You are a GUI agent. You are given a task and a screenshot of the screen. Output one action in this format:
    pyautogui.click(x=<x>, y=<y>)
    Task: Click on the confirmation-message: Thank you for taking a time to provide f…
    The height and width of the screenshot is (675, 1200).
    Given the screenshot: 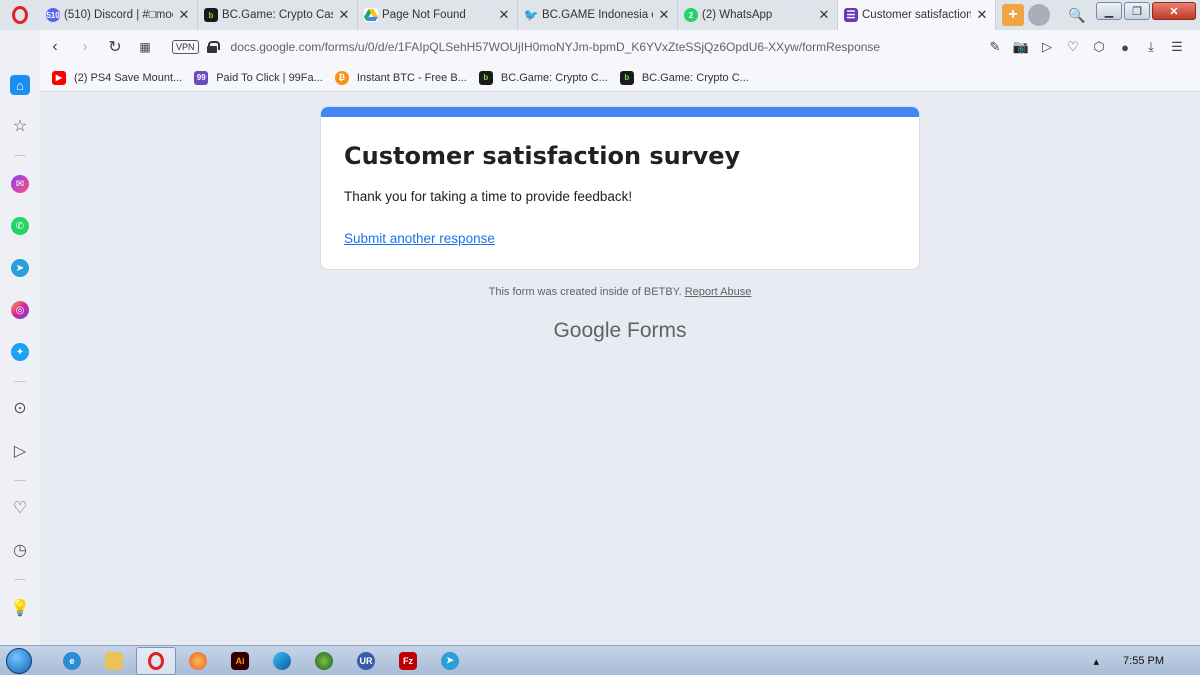 What is the action you would take?
    pyautogui.click(x=488, y=196)
    